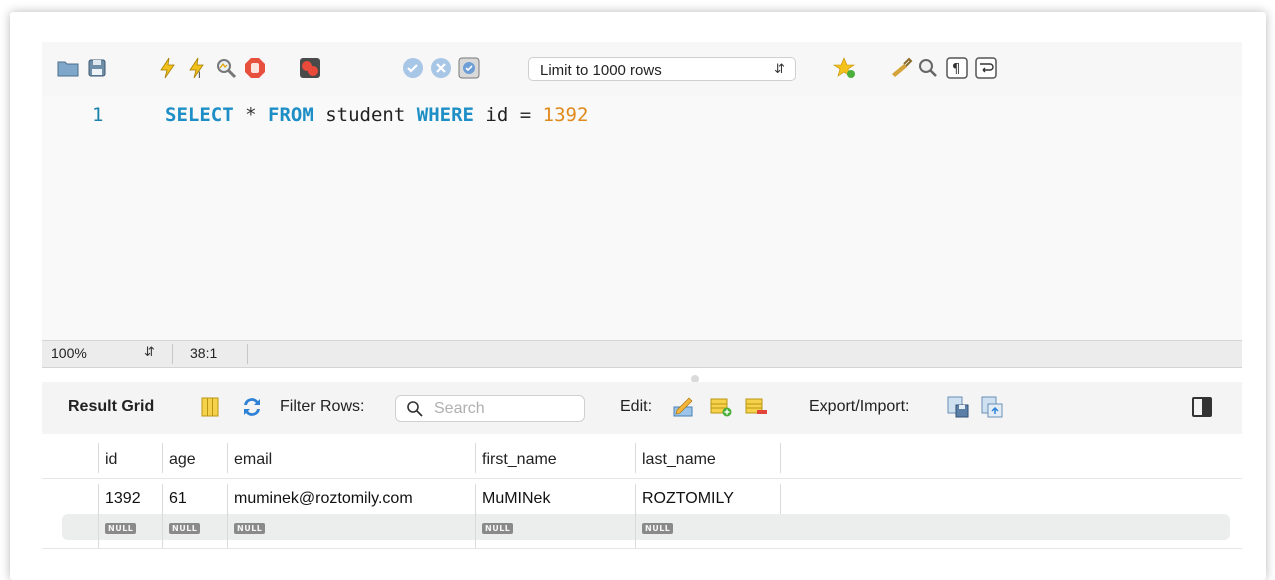  I want to click on cell-first-name: MuMINek, so click(555, 499).